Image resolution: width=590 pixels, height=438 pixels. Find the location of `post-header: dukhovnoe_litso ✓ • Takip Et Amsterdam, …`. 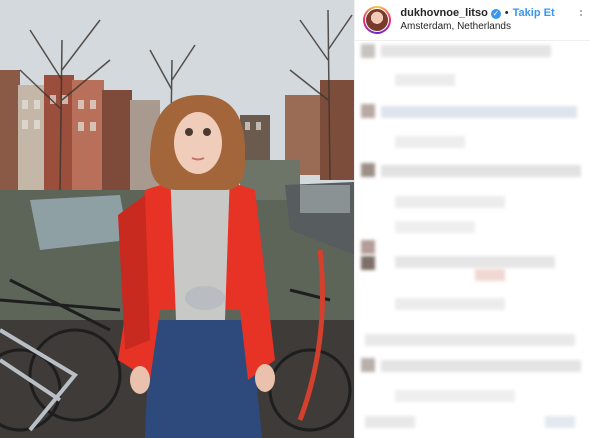

post-header: dukhovnoe_litso ✓ • Takip Et Amsterdam, … is located at coordinates (472, 20).